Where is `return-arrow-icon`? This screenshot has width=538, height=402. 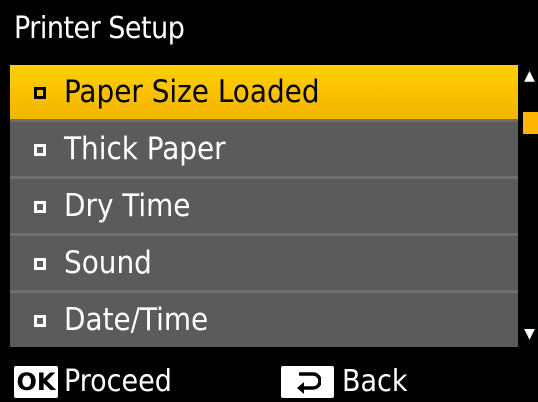
return-arrow-icon is located at coordinates (309, 383).